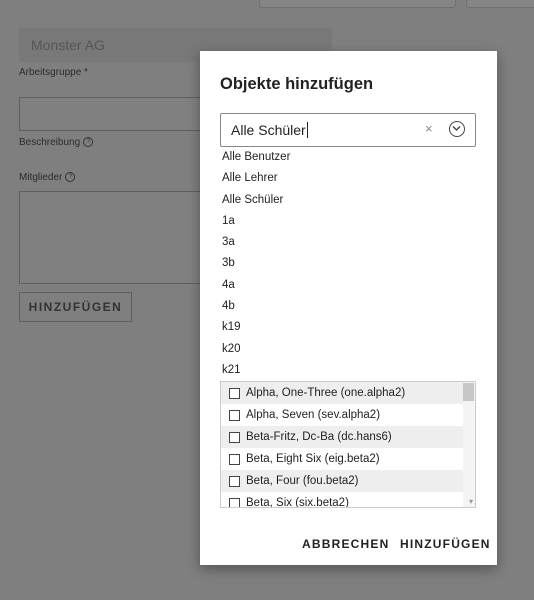 This screenshot has width=534, height=600. I want to click on workgroup-label: Arbeitsgruppe *, so click(53, 72).